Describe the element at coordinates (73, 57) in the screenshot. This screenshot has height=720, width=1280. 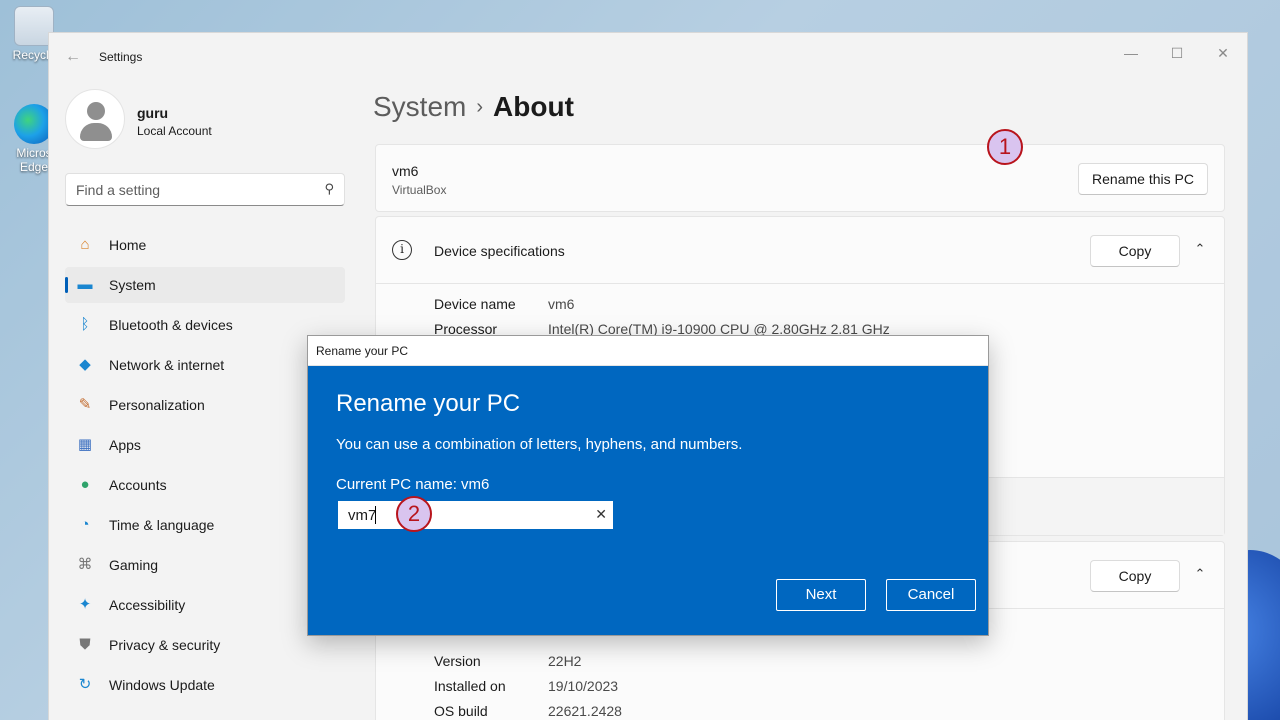
I see `back-arrow-icon: ←` at that location.